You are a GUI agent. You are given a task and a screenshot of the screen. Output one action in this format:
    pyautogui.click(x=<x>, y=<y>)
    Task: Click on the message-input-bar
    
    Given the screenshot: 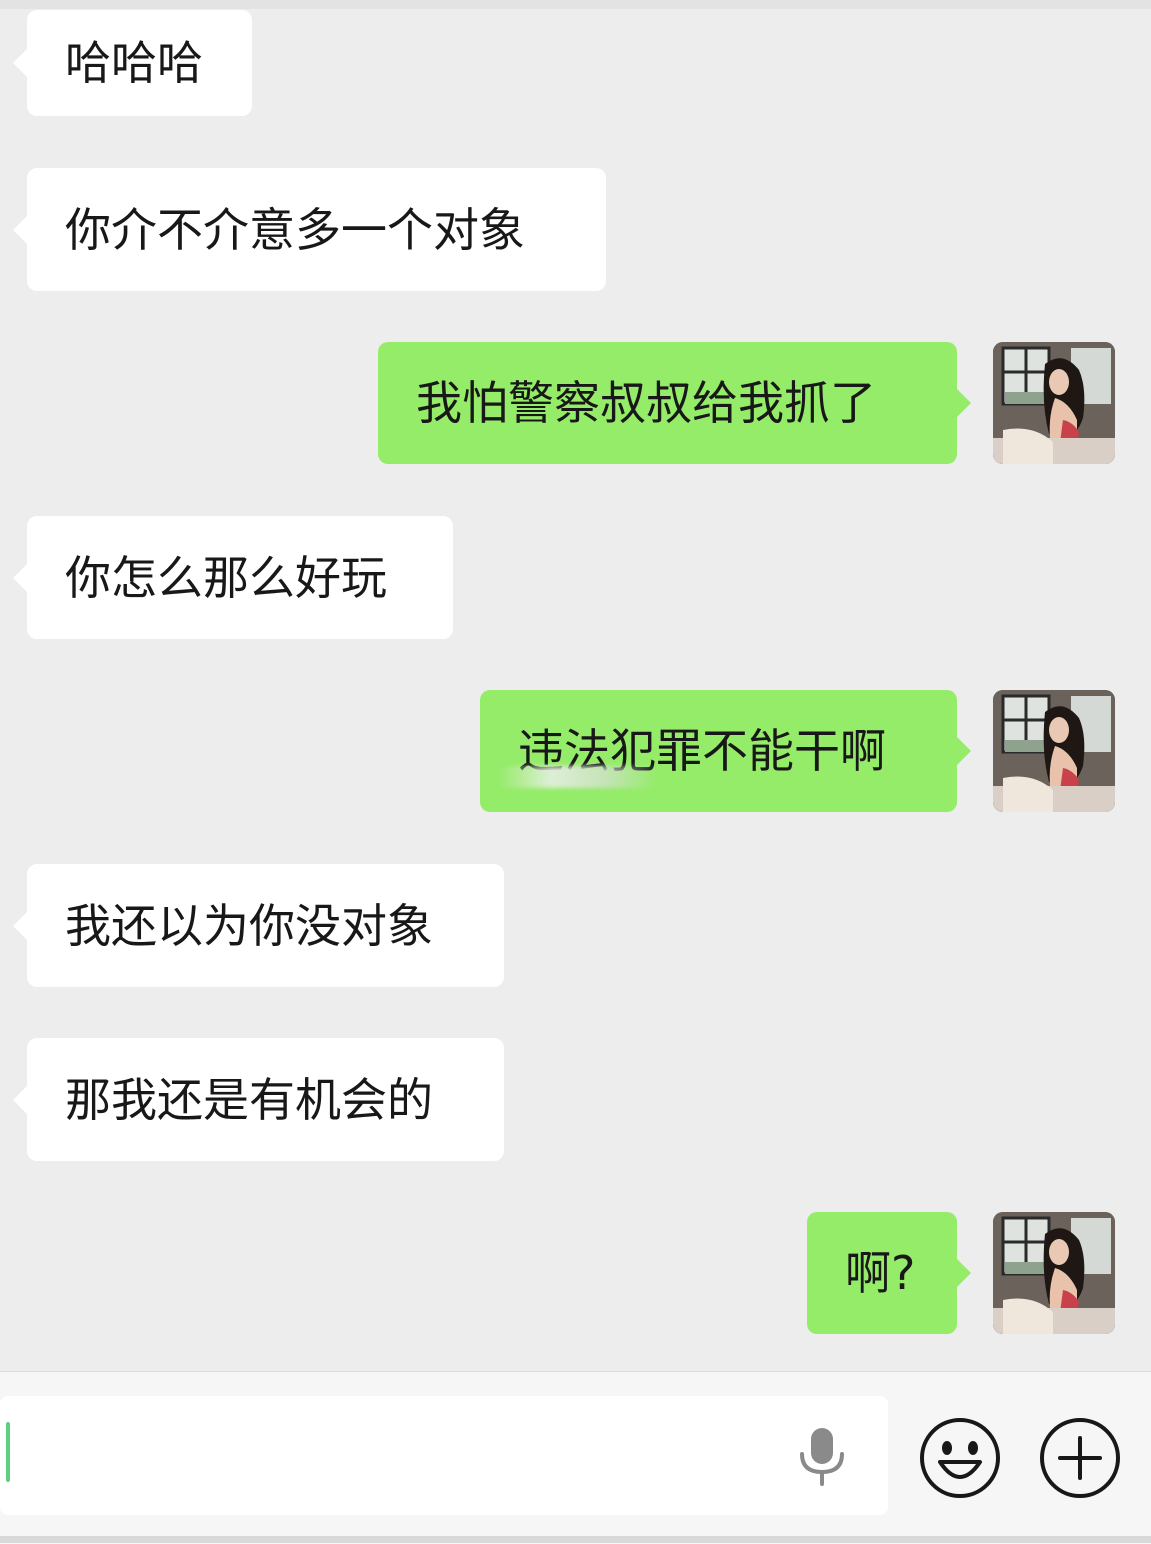 What is the action you would take?
    pyautogui.click(x=575, y=1457)
    